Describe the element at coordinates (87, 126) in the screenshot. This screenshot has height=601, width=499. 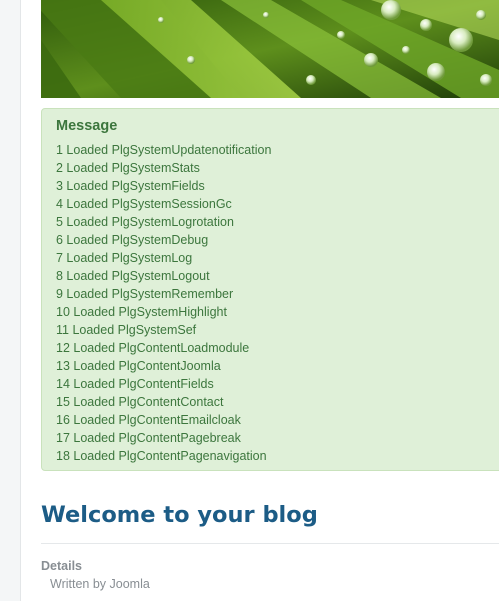
I see `message-heading: Message` at that location.